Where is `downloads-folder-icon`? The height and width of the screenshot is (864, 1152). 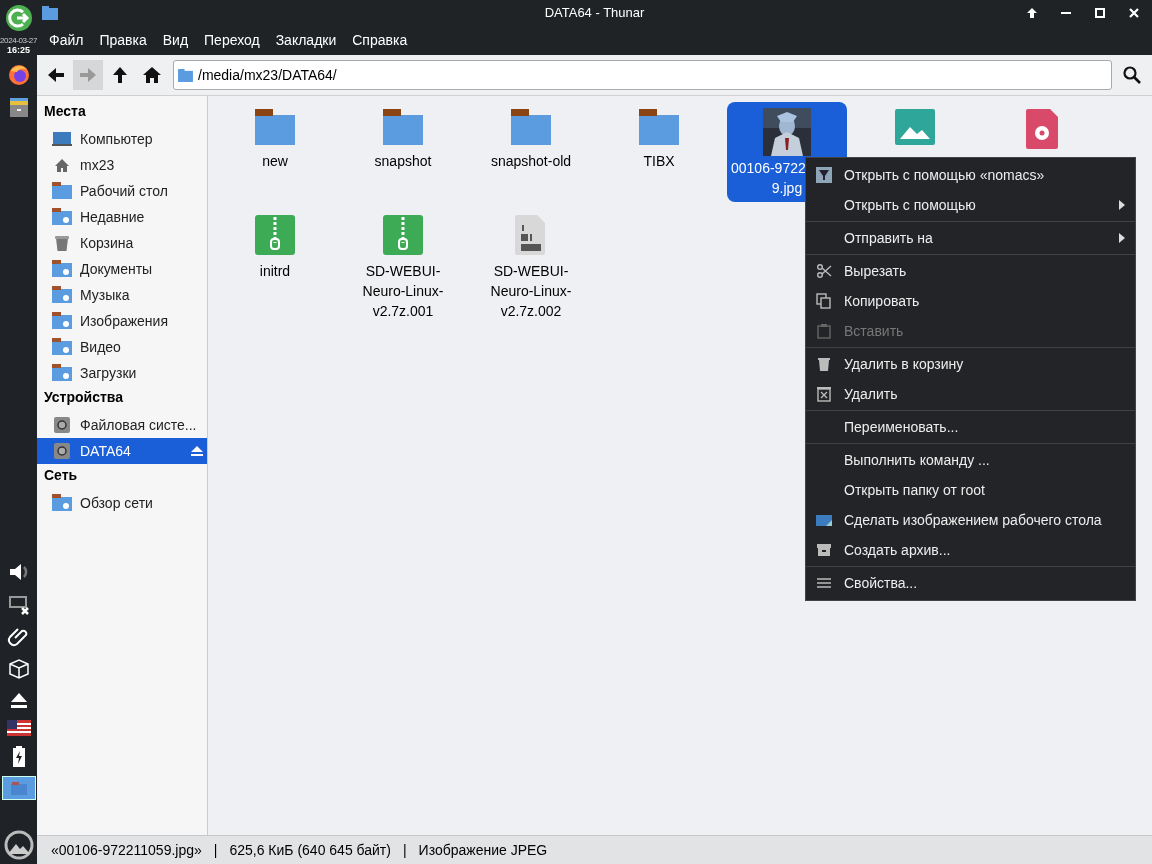 downloads-folder-icon is located at coordinates (62, 373).